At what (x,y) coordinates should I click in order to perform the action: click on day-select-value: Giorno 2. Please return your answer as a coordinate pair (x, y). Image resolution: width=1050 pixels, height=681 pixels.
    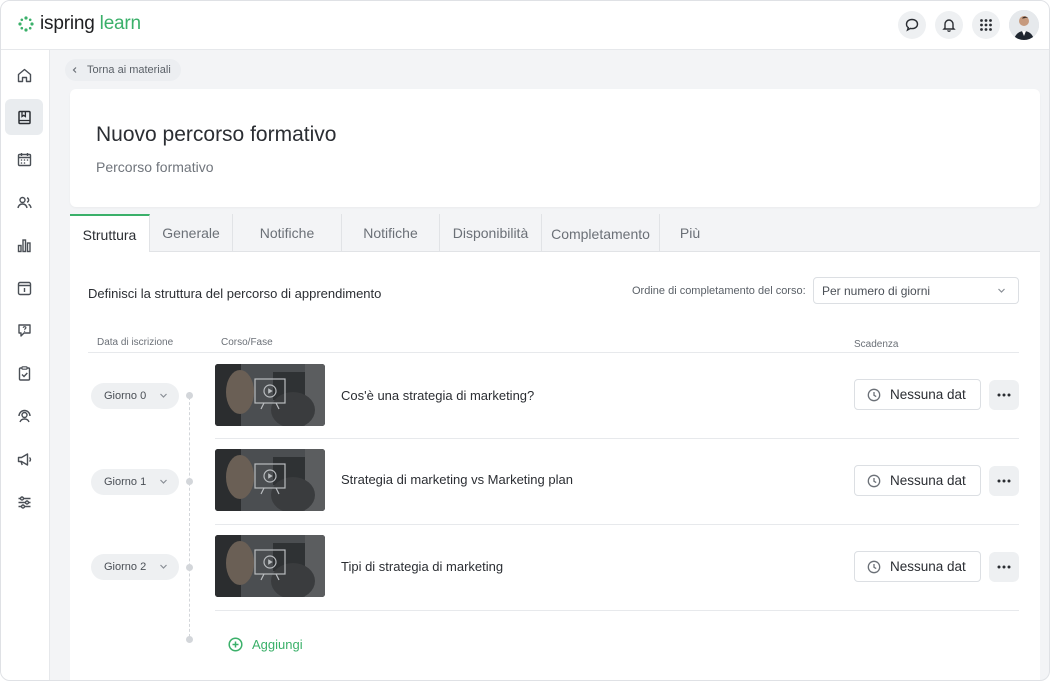
    Looking at the image, I should click on (125, 567).